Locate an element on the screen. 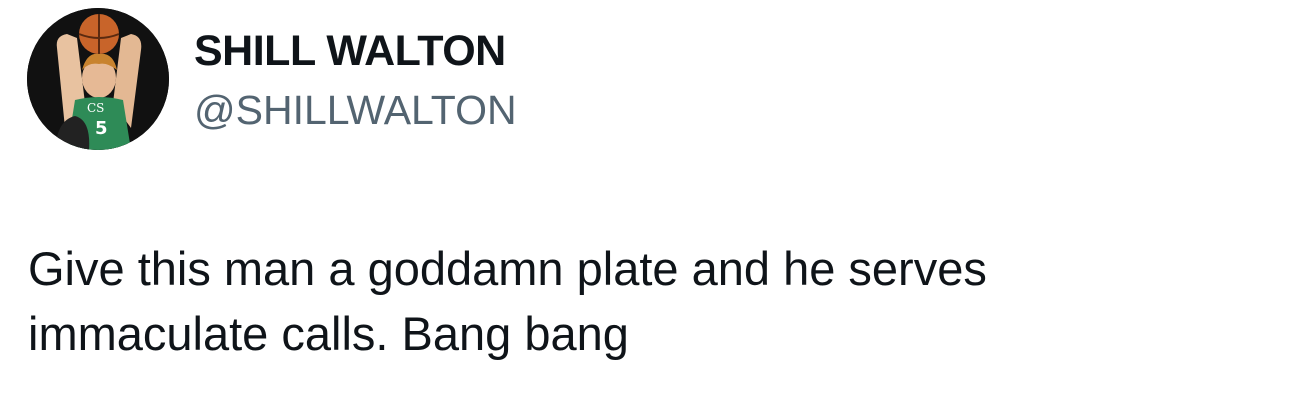 The image size is (1290, 415). tweet-text-line: immaculate calls. Bang bang is located at coordinates (328, 333).